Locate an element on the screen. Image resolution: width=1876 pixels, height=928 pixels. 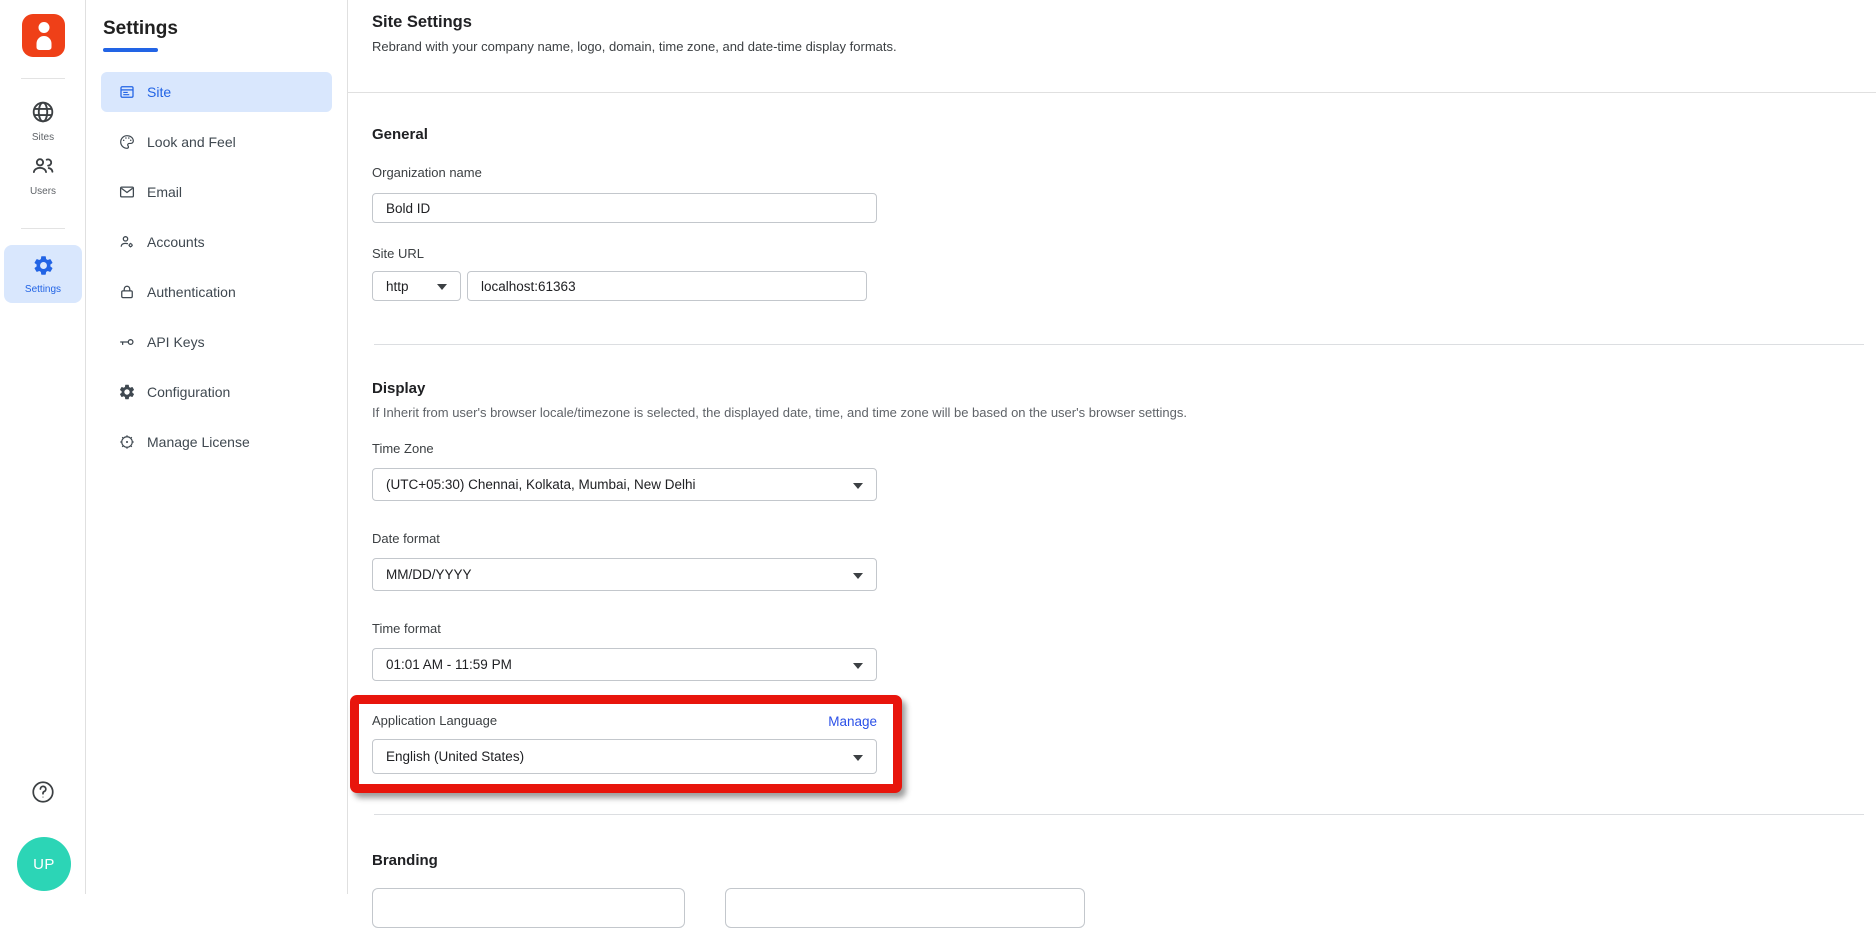
app-logo is located at coordinates (43, 35).